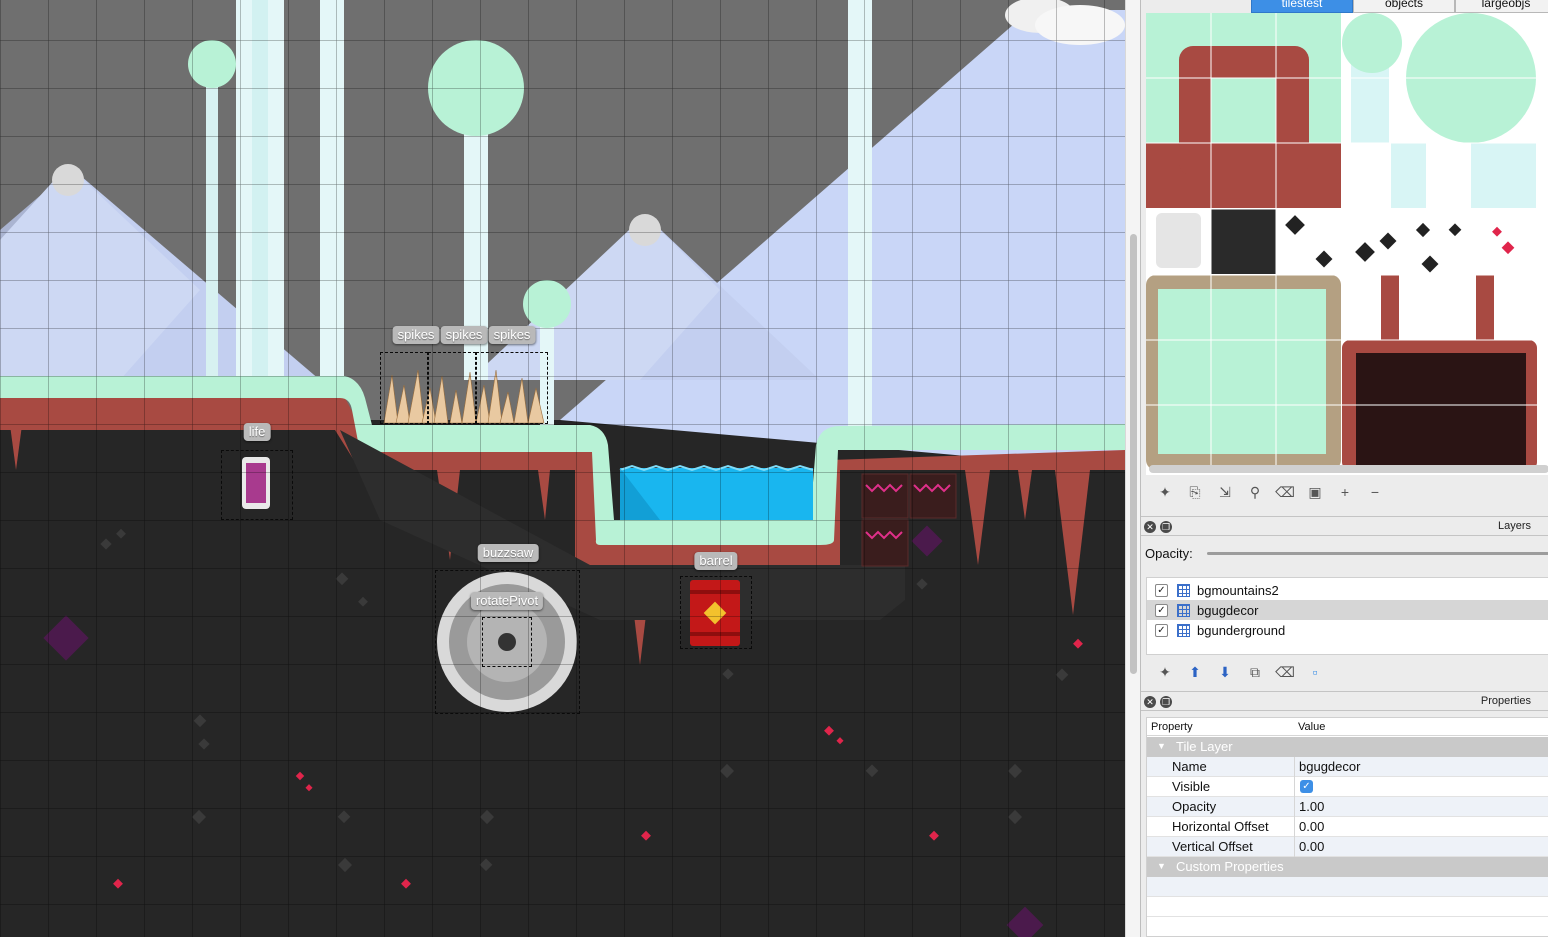  I want to click on object-label-life: life, so click(257, 432).